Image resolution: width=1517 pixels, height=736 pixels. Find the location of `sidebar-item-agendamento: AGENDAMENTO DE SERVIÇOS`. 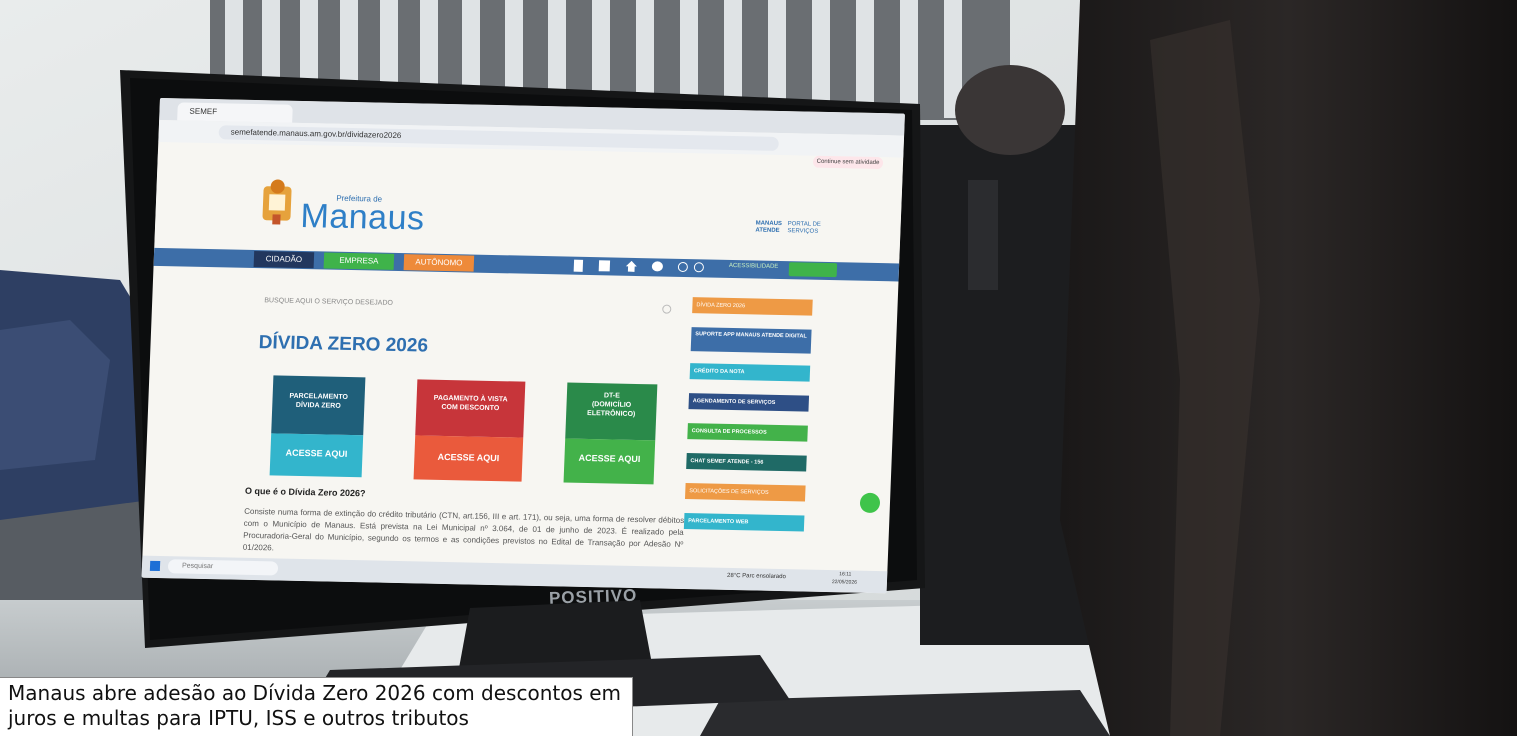

sidebar-item-agendamento: AGENDAMENTO DE SERVIÇOS is located at coordinates (749, 402).